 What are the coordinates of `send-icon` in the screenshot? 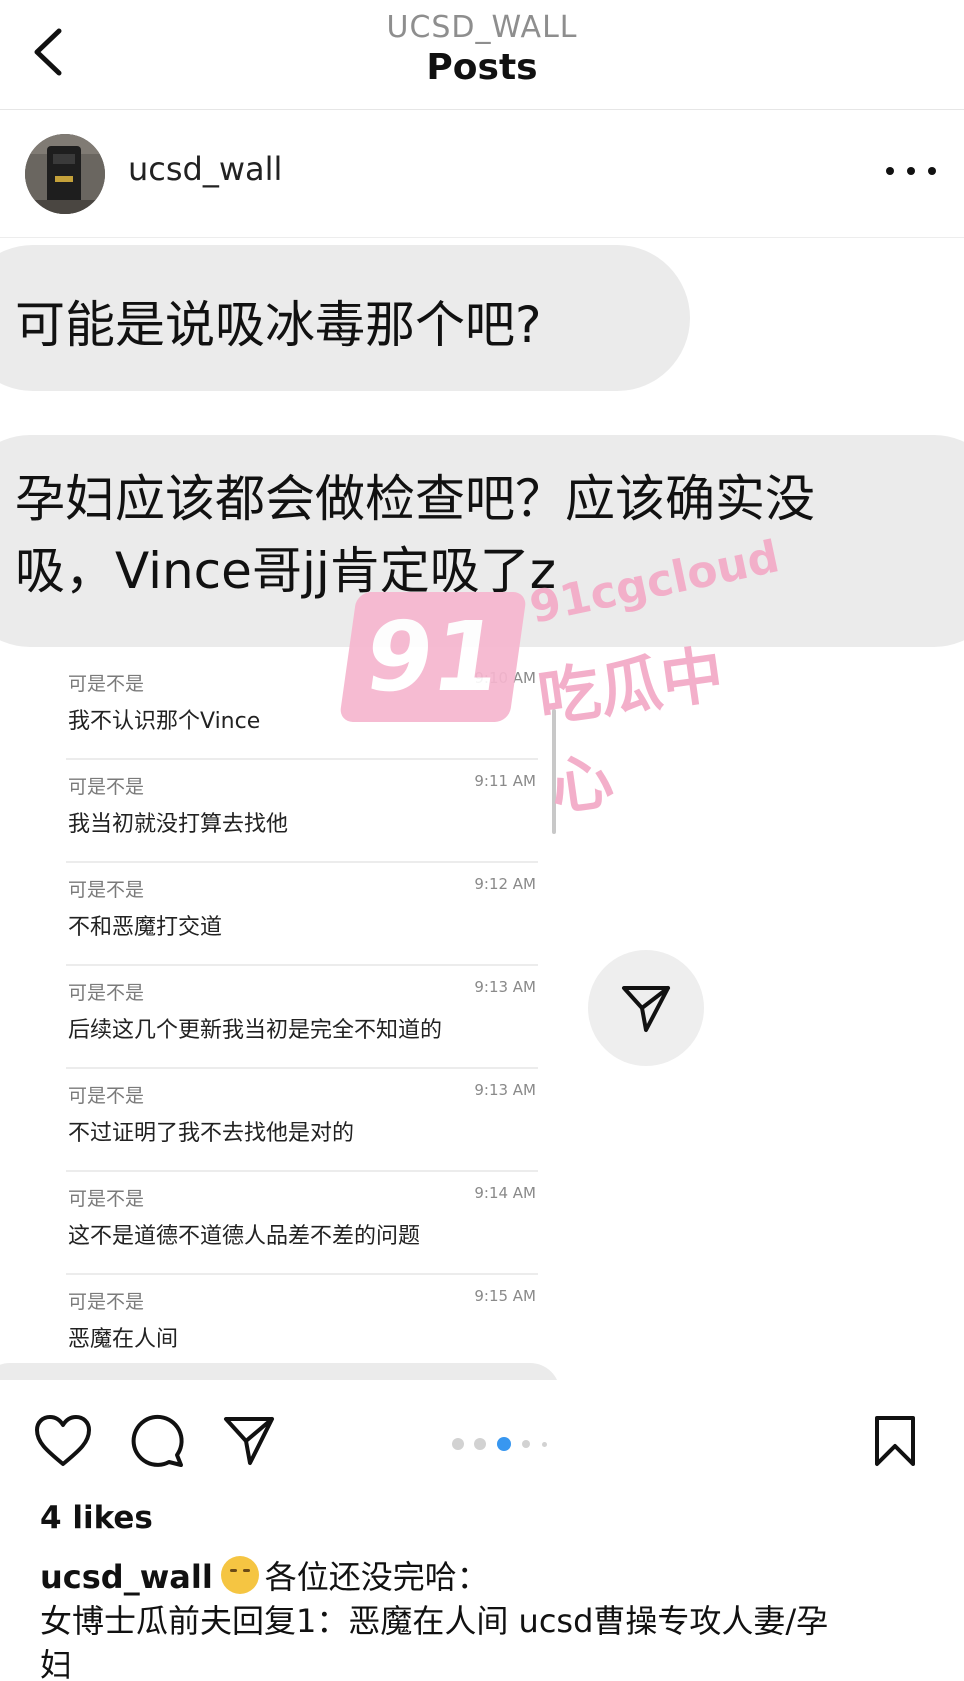 It's located at (646, 1009).